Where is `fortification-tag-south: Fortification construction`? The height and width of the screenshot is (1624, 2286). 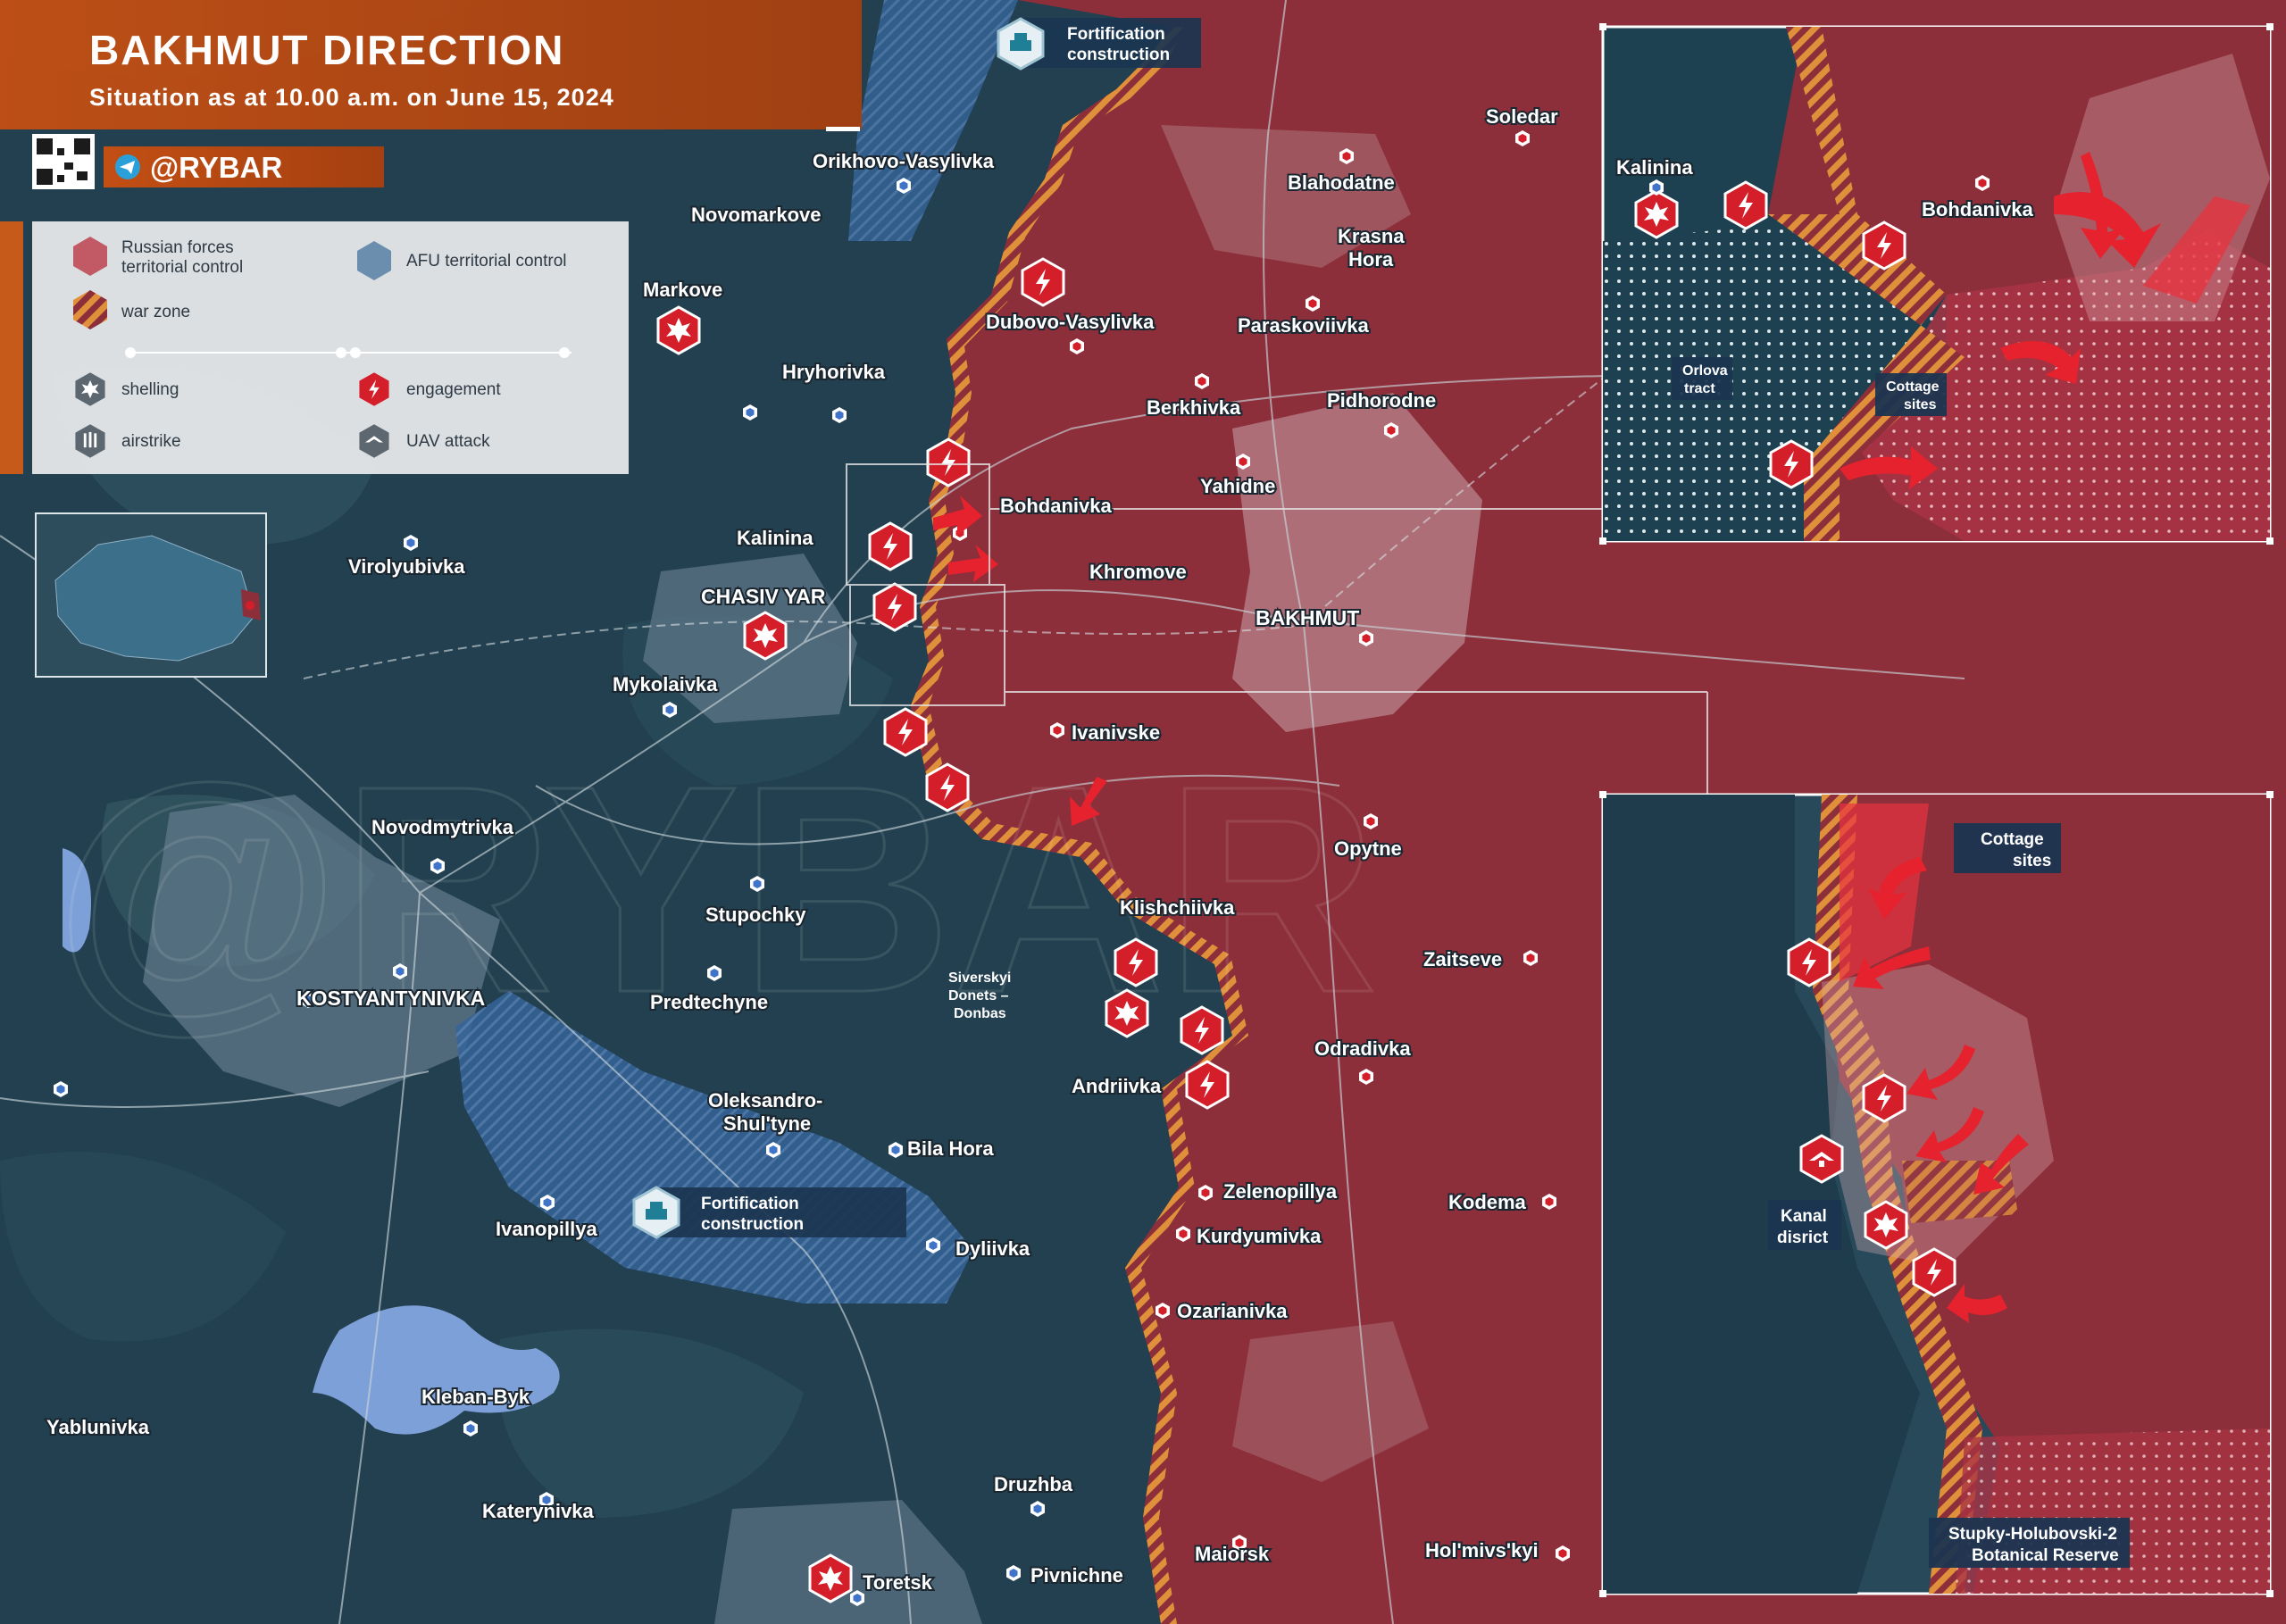 fortification-tag-south: Fortification construction is located at coordinates (769, 1212).